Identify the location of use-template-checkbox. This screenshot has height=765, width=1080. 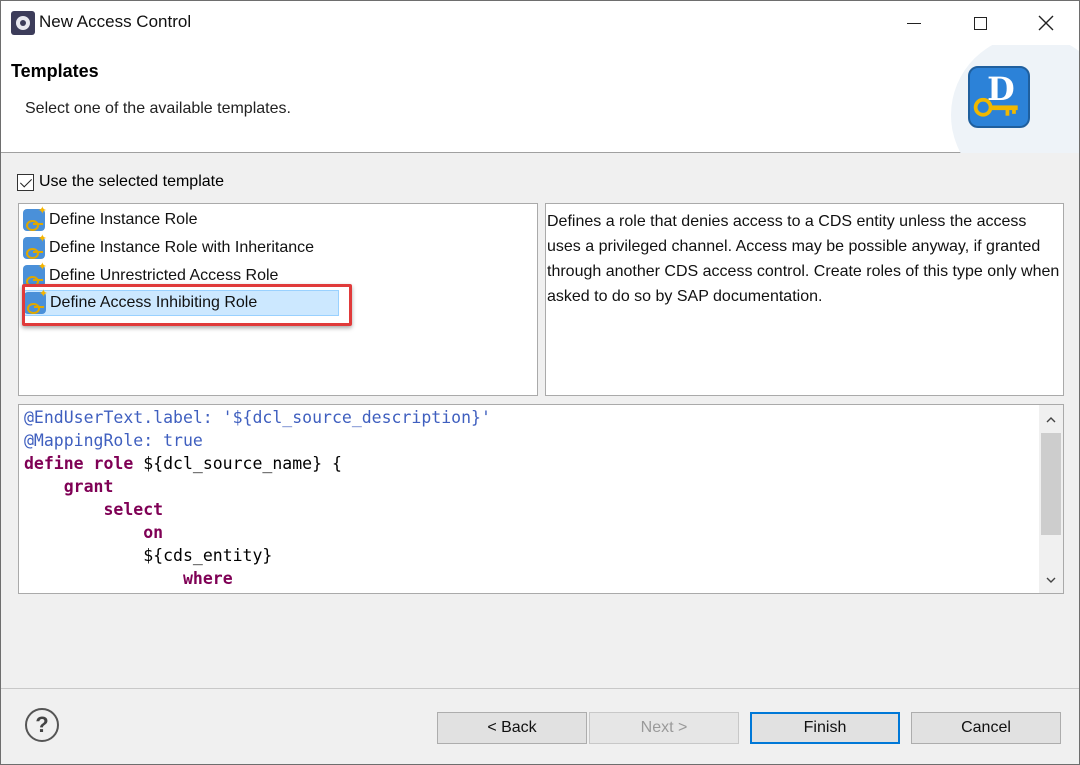
(25, 182).